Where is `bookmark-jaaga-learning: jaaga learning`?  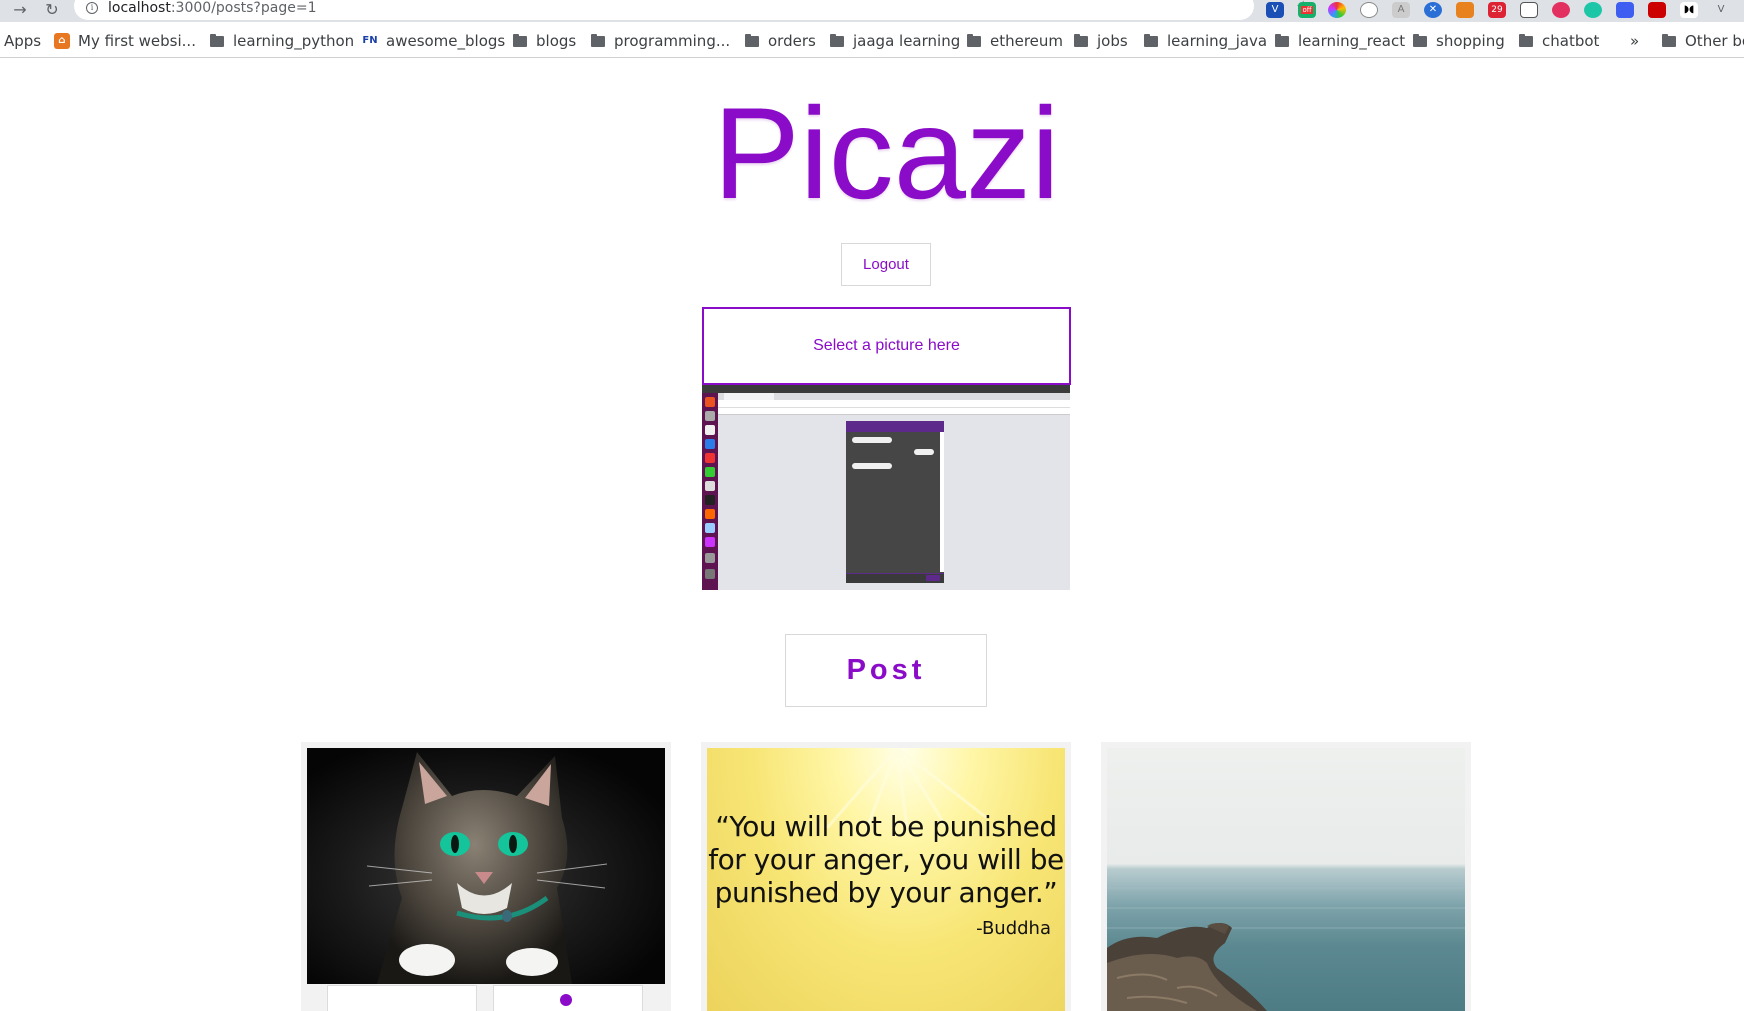
bookmark-jaaga-learning: jaaga learning is located at coordinates (895, 41).